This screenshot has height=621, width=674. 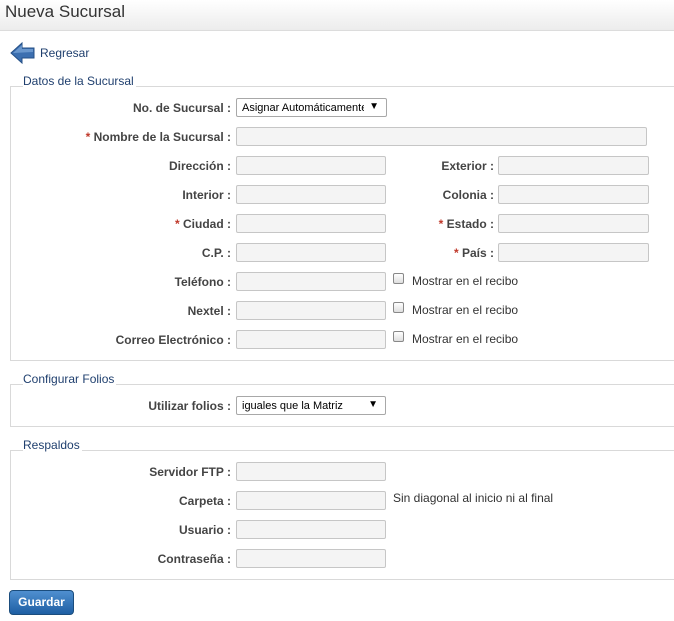 I want to click on telefono-input, so click(x=311, y=281).